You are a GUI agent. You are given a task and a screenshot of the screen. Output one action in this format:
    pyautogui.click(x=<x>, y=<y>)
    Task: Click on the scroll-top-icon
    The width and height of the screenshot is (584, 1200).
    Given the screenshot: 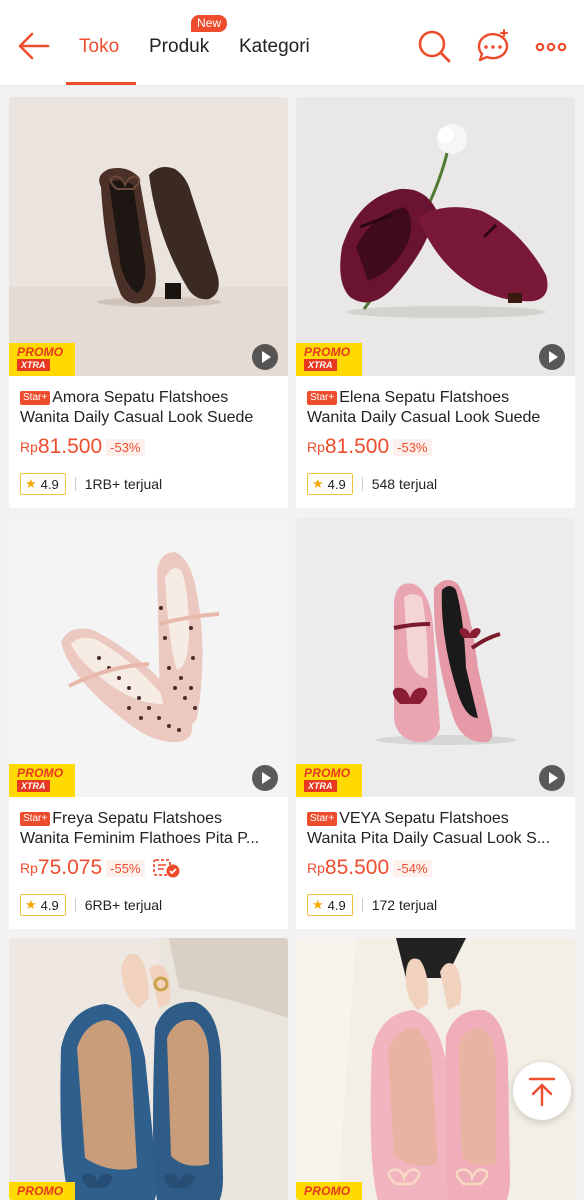 What is the action you would take?
    pyautogui.click(x=542, y=1091)
    